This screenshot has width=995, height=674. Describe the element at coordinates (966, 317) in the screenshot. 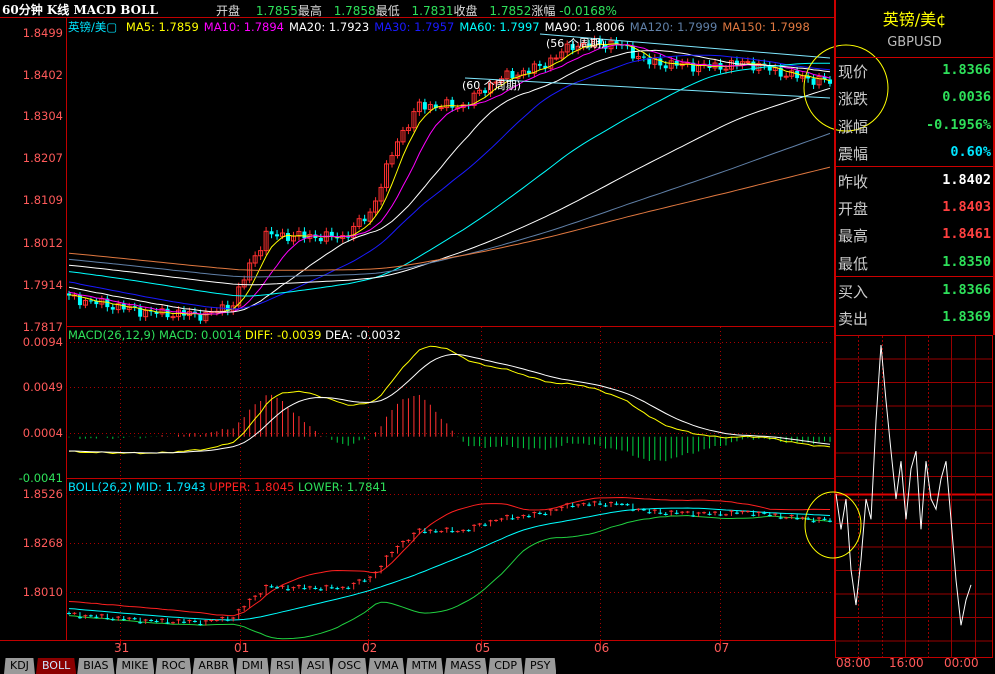

I see `quote-row-value: 1.8369` at that location.